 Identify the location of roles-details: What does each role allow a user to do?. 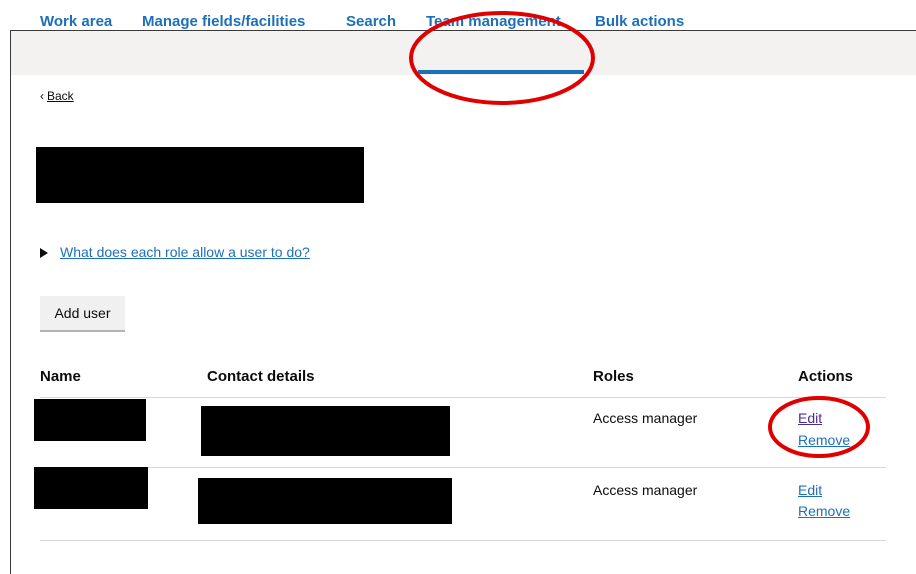
(175, 252).